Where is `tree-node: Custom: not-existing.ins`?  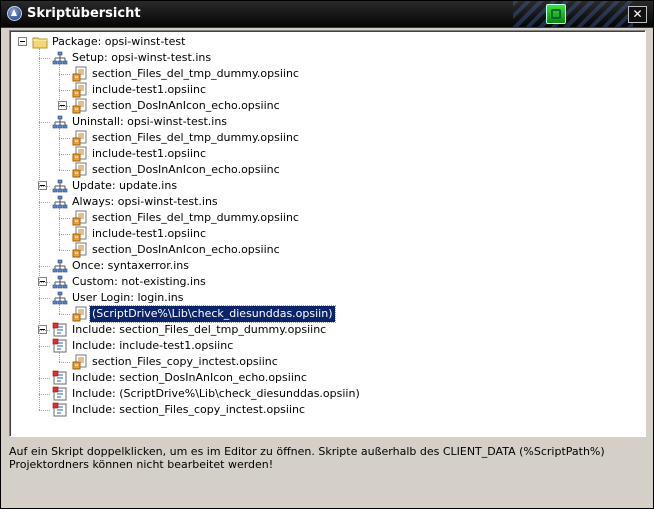
tree-node: Custom: not-existing.ins is located at coordinates (325, 282).